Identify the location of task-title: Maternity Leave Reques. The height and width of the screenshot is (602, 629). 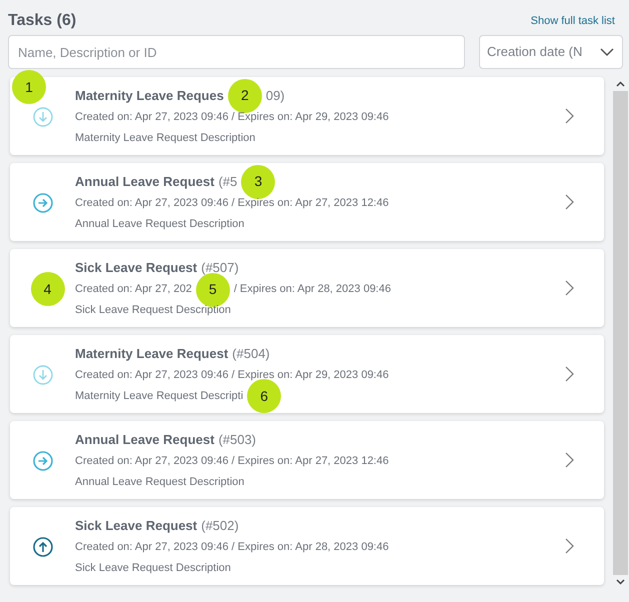
(149, 95).